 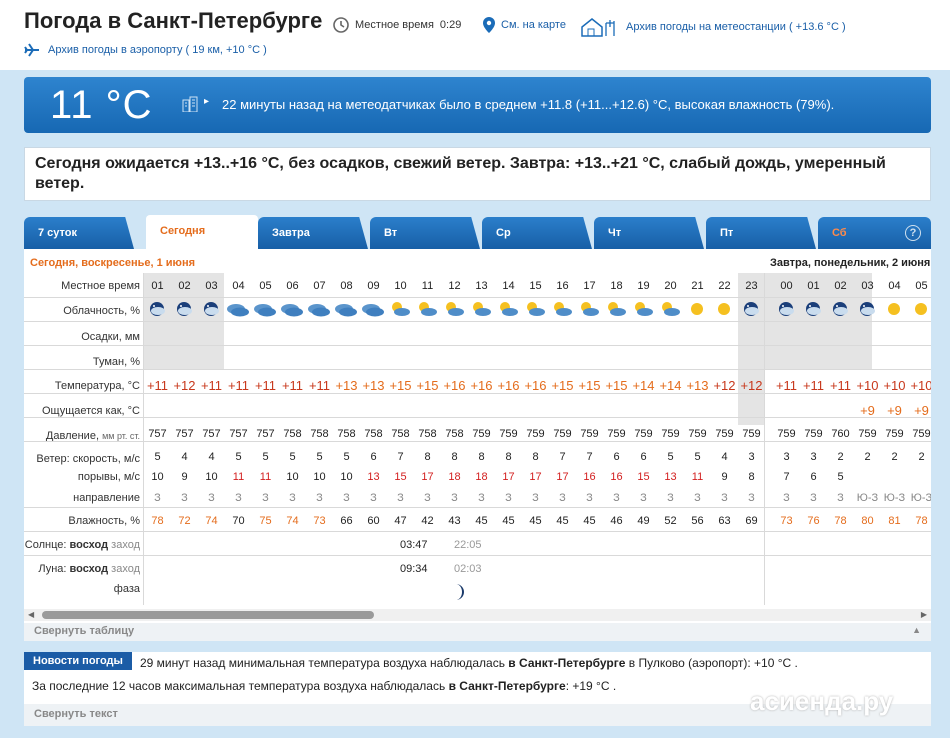 I want to click on wind-gust-cell: 13, so click(x=373, y=477).